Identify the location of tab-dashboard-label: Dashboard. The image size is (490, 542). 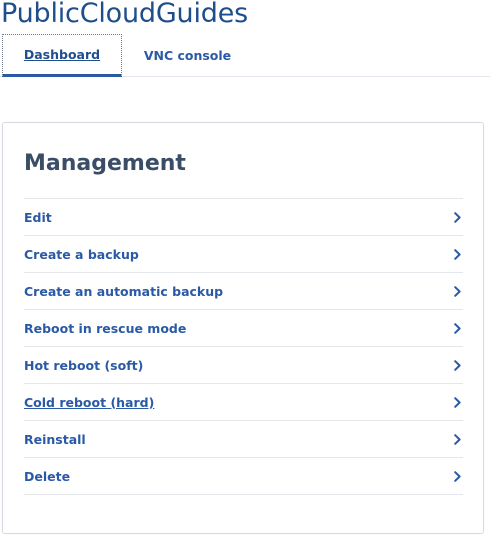
(62, 54).